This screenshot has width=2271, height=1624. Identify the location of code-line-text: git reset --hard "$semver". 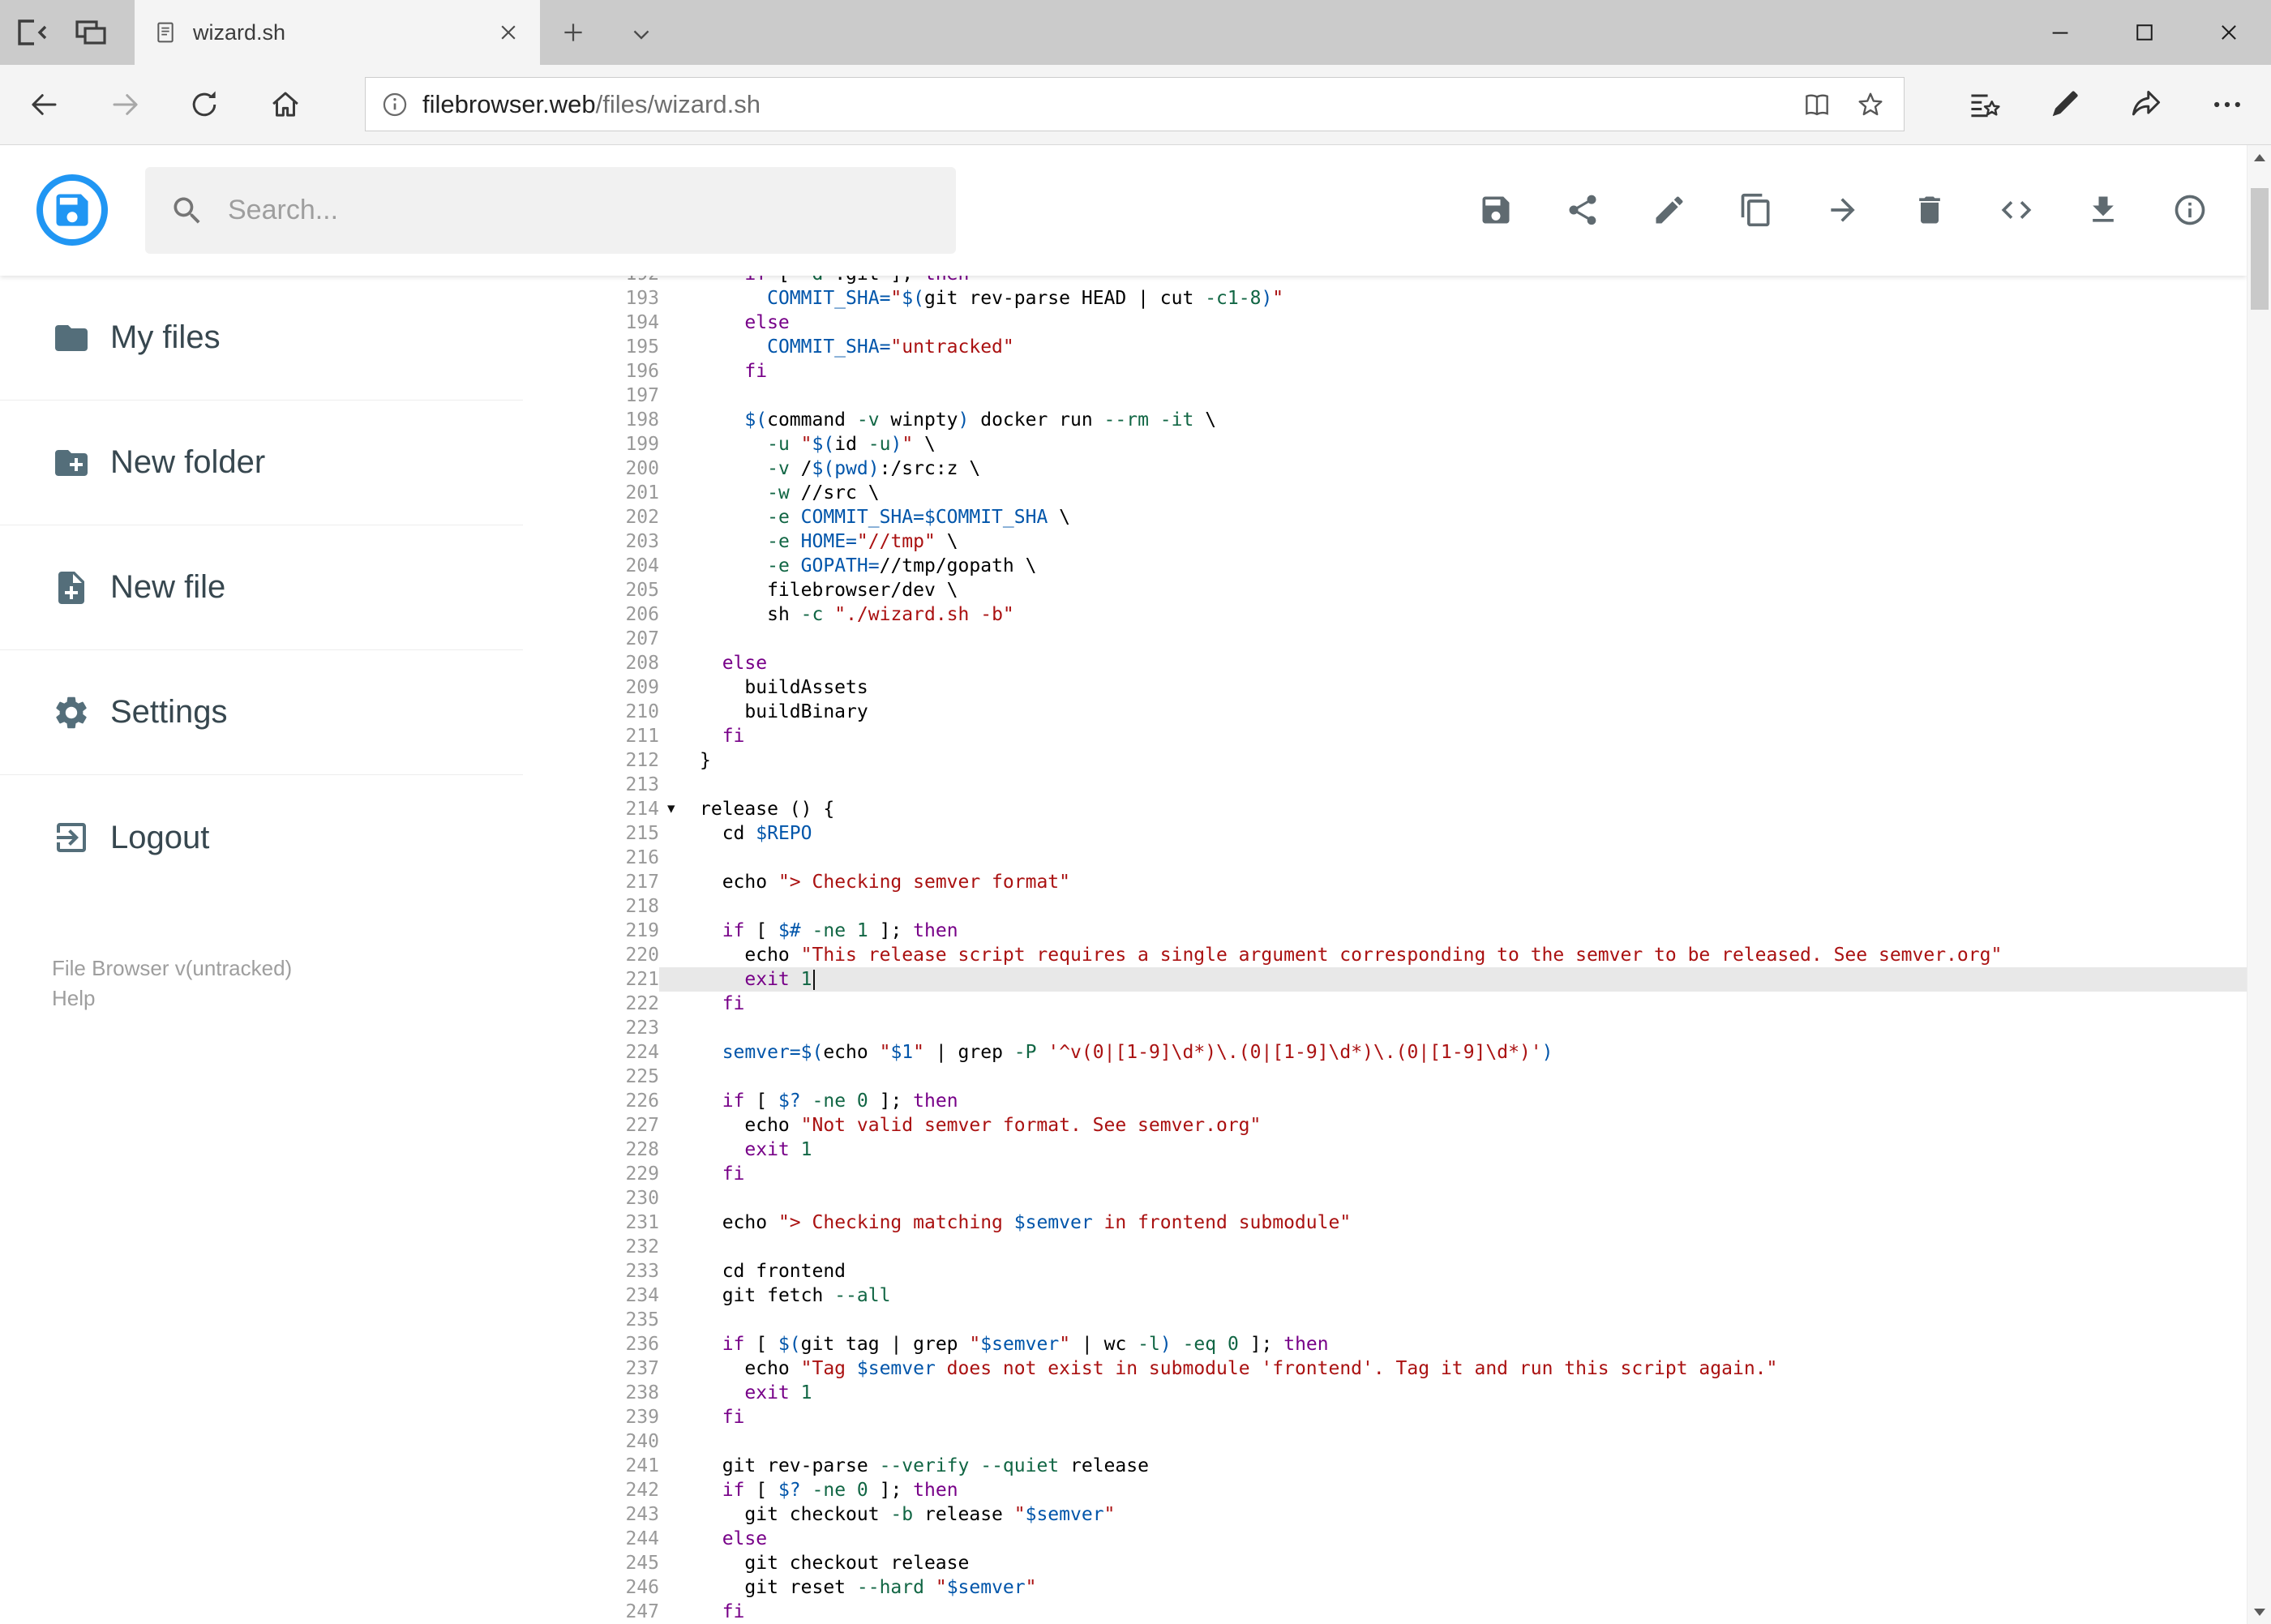
(1453, 1588).